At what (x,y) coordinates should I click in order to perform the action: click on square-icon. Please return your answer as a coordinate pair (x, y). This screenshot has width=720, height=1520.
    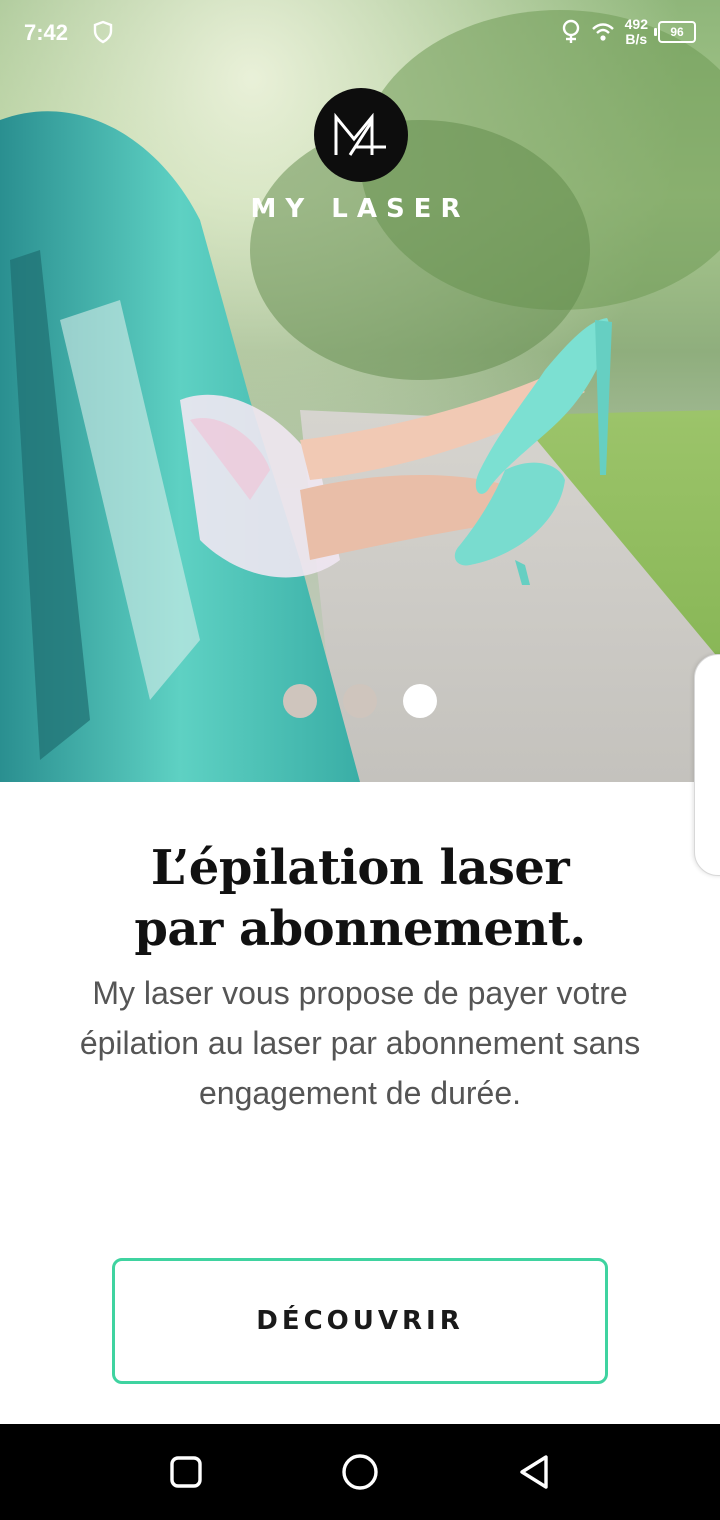
    Looking at the image, I should click on (186, 1472).